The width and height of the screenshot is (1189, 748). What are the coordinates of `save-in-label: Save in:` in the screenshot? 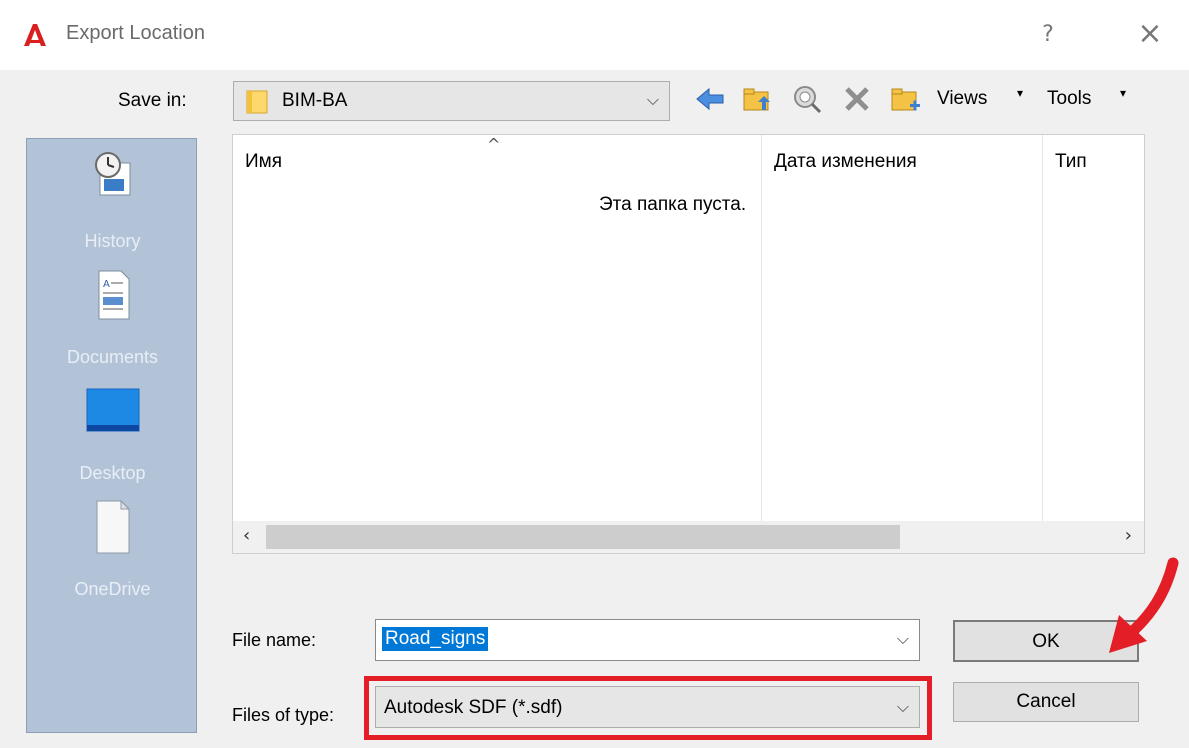 It's located at (152, 100).